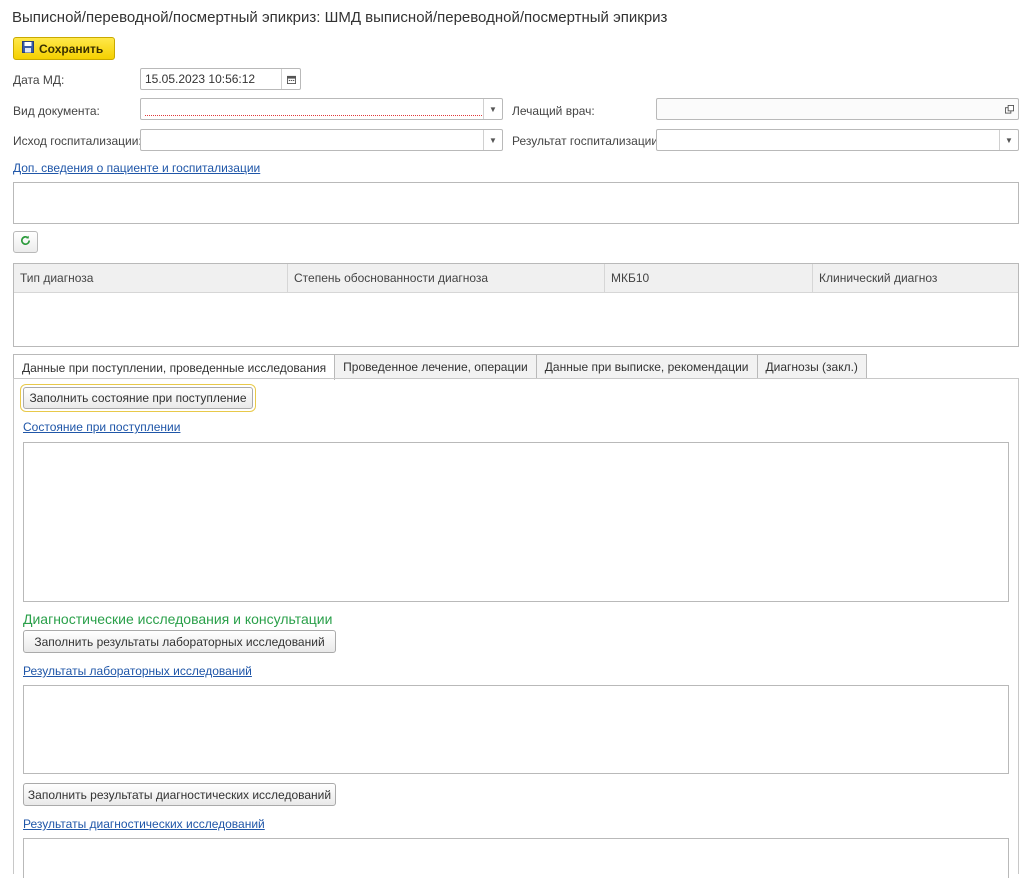 The width and height of the screenshot is (1024, 878). Describe the element at coordinates (28, 48) in the screenshot. I see `save-icon` at that location.